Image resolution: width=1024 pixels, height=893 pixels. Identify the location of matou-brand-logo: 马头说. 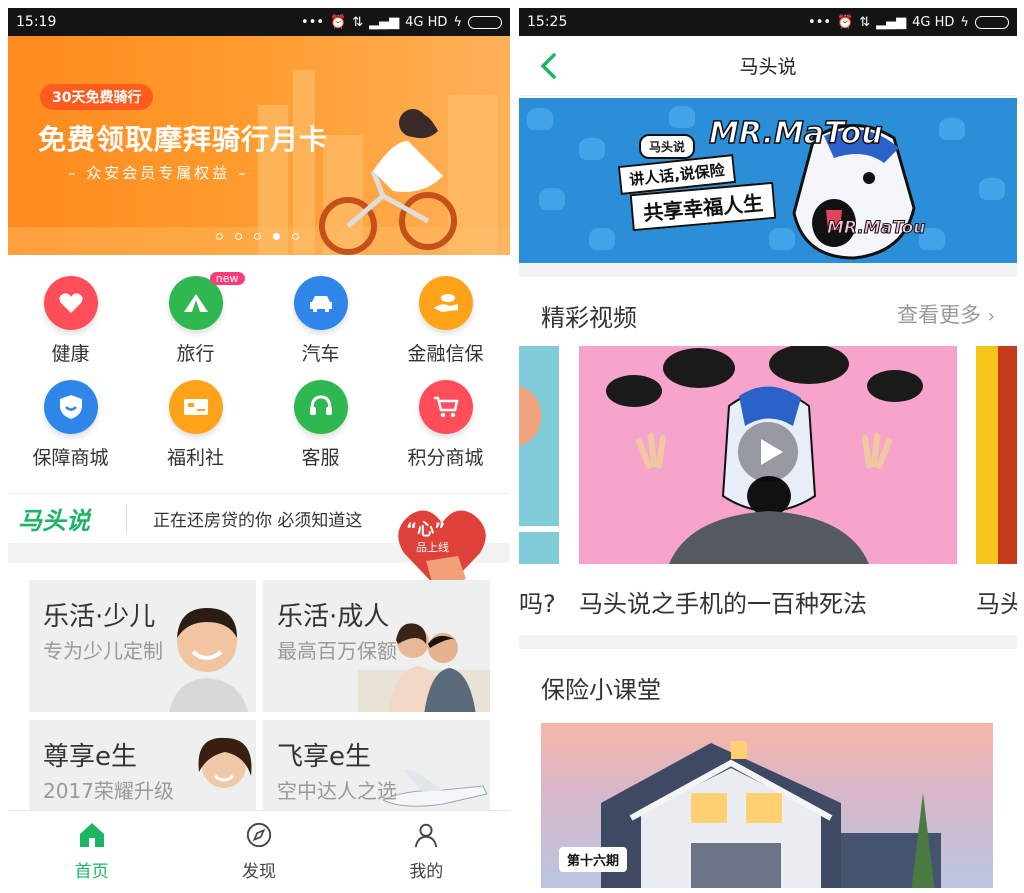
(54, 521).